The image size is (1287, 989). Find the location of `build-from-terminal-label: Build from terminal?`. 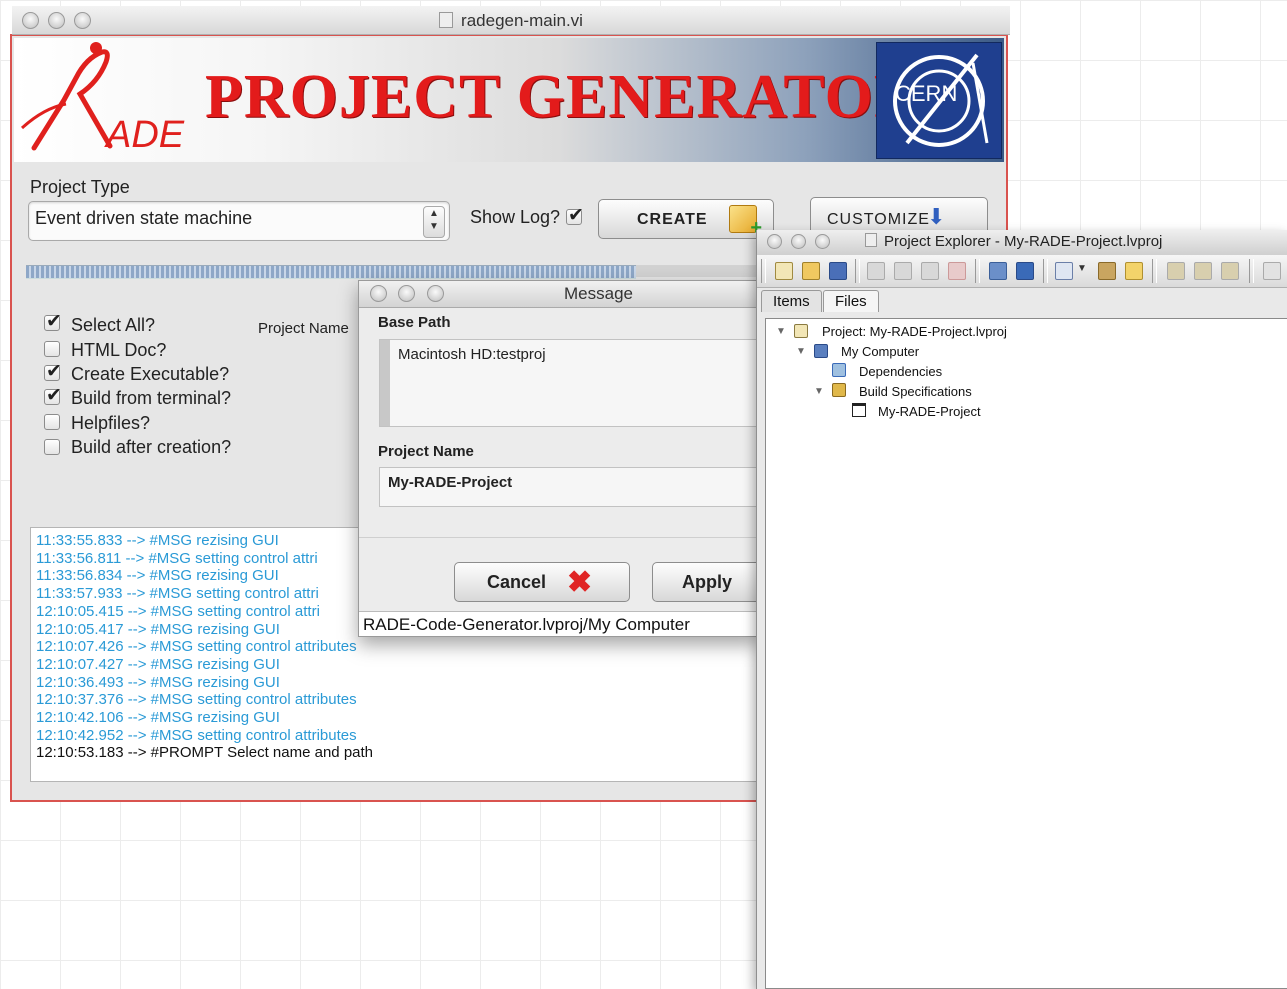

build-from-terminal-label: Build from terminal? is located at coordinates (151, 398).